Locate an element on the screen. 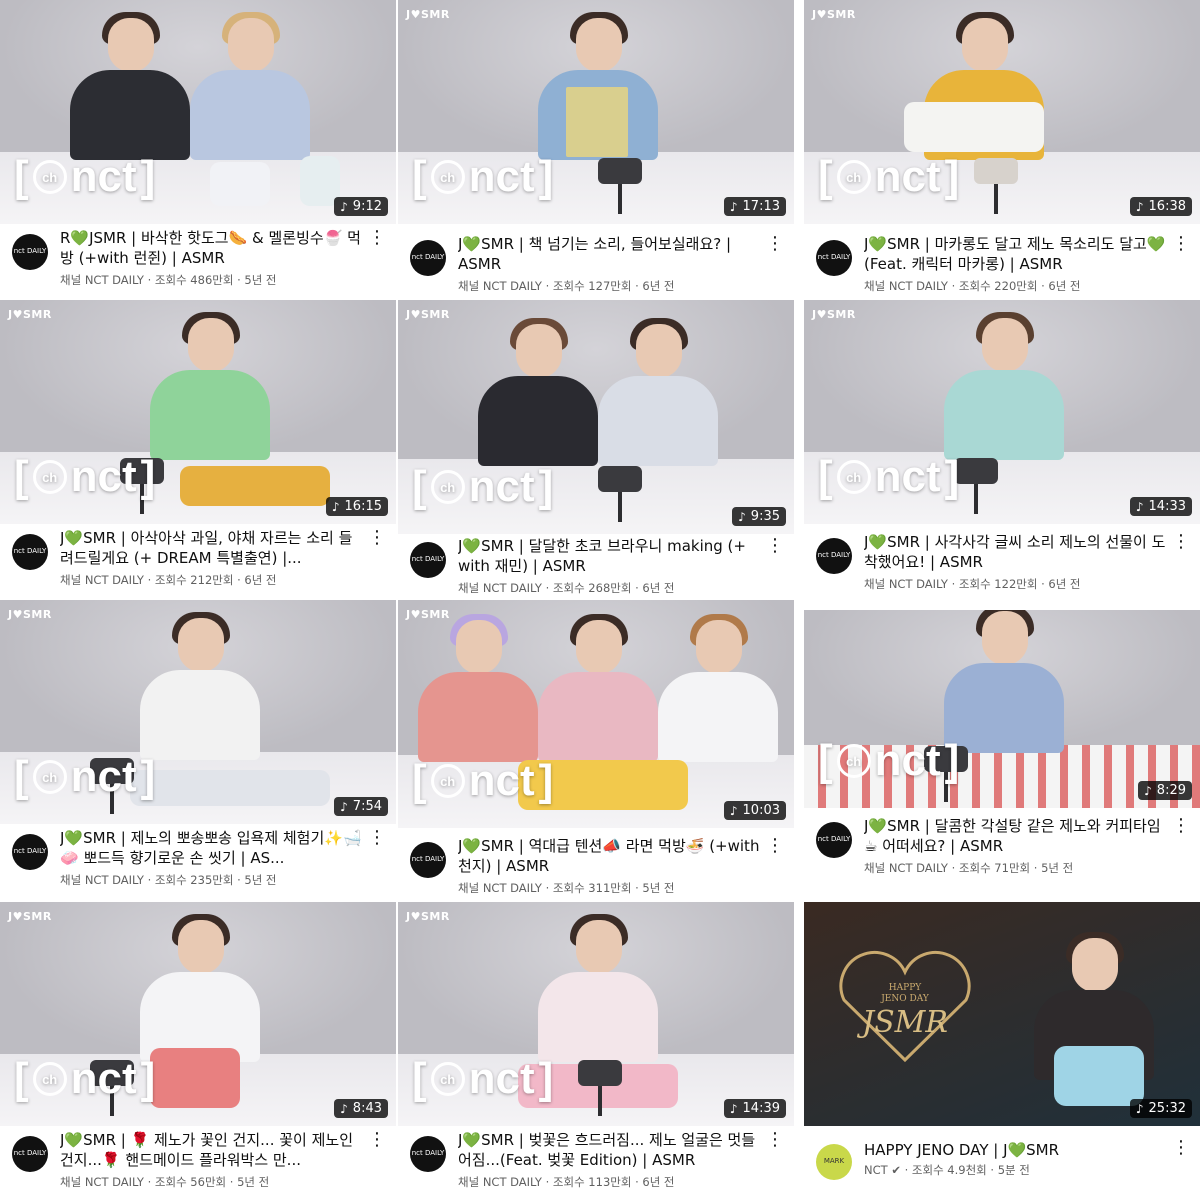  channel-avatar: MARK is located at coordinates (834, 1162).